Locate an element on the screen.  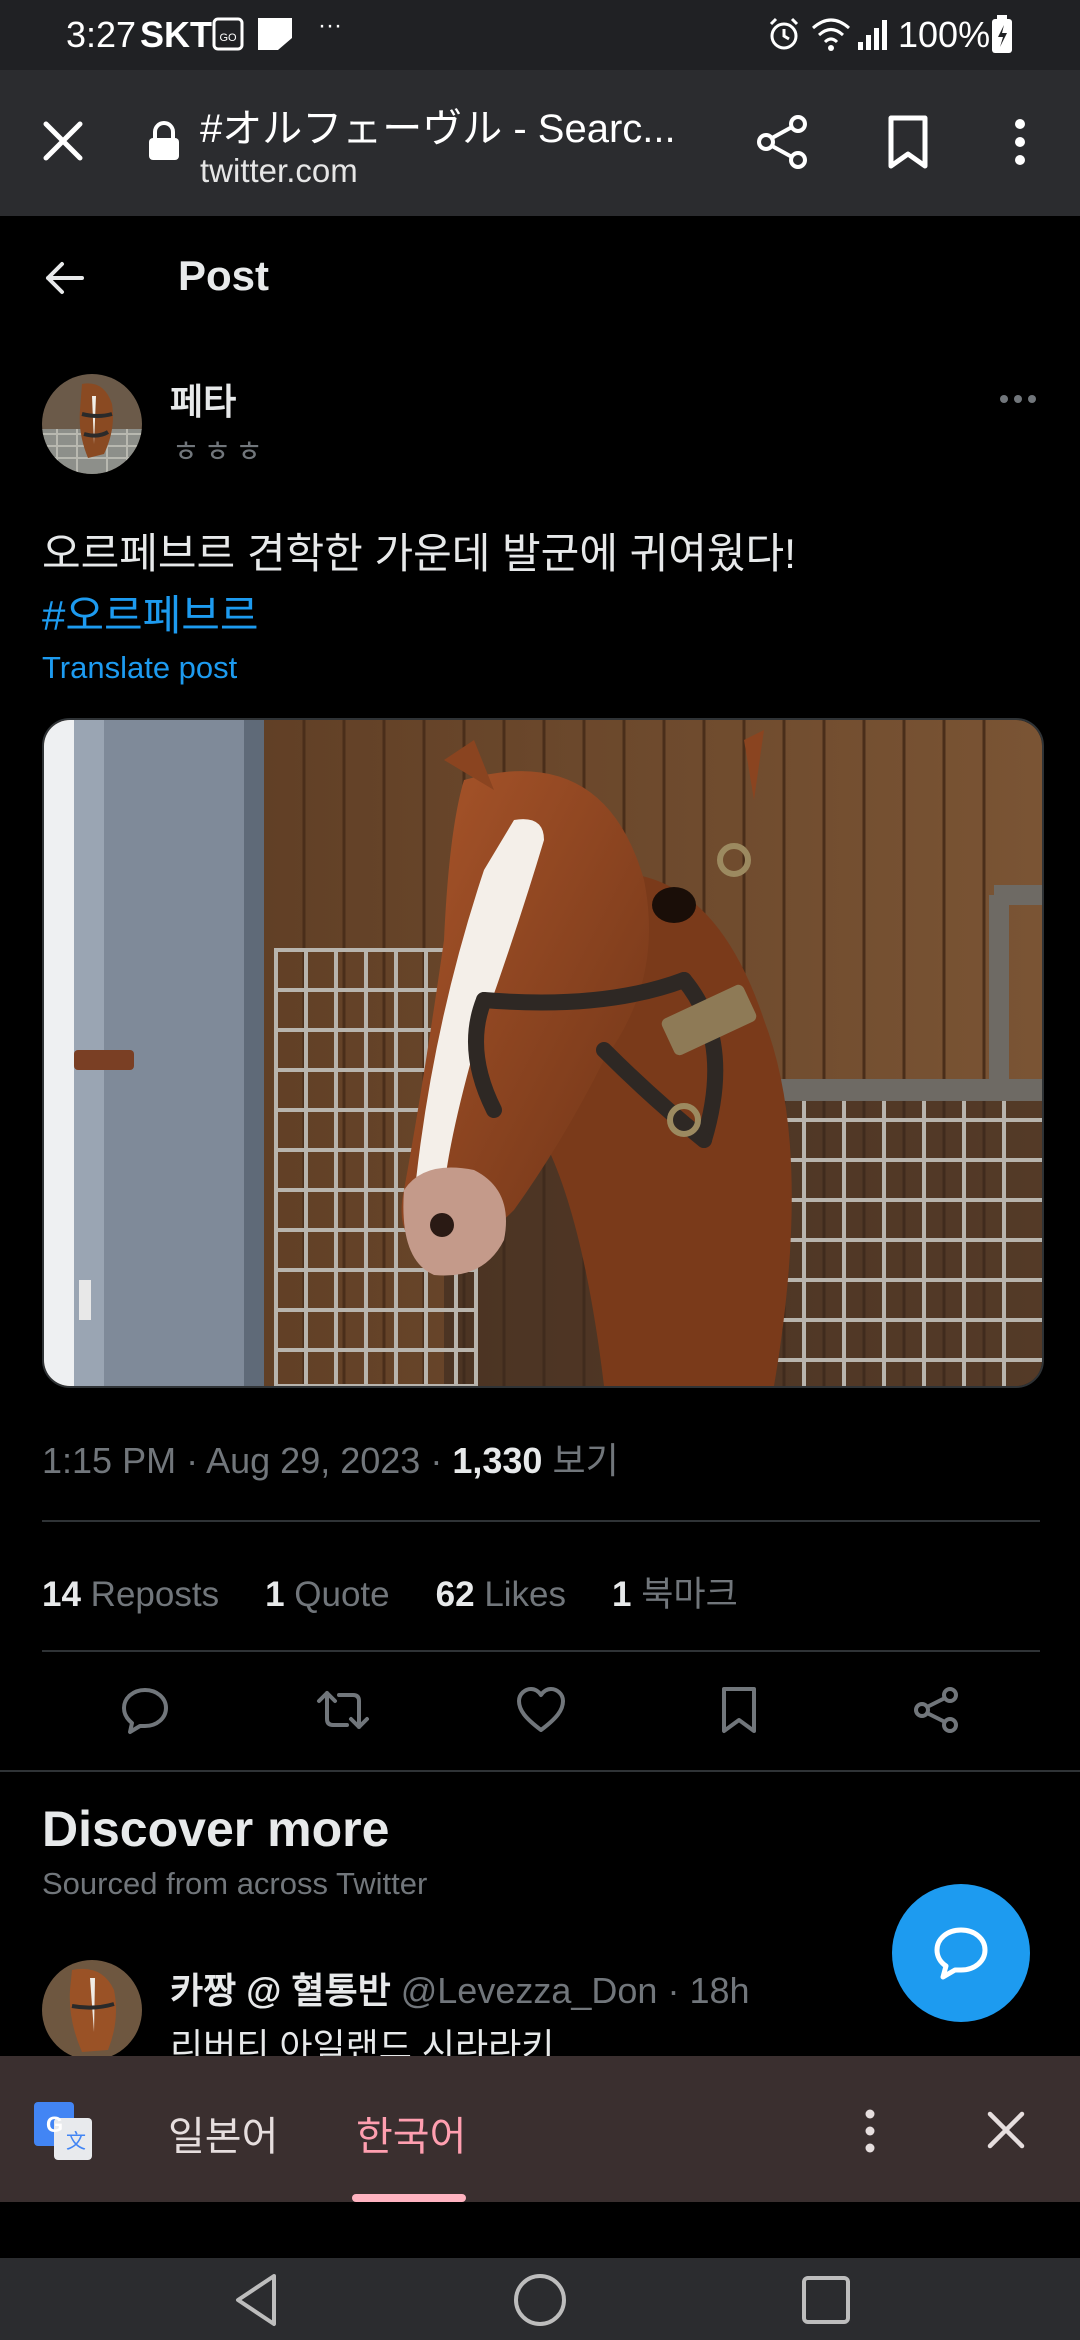
svg-text: G is located at coordinates (54, 2124).